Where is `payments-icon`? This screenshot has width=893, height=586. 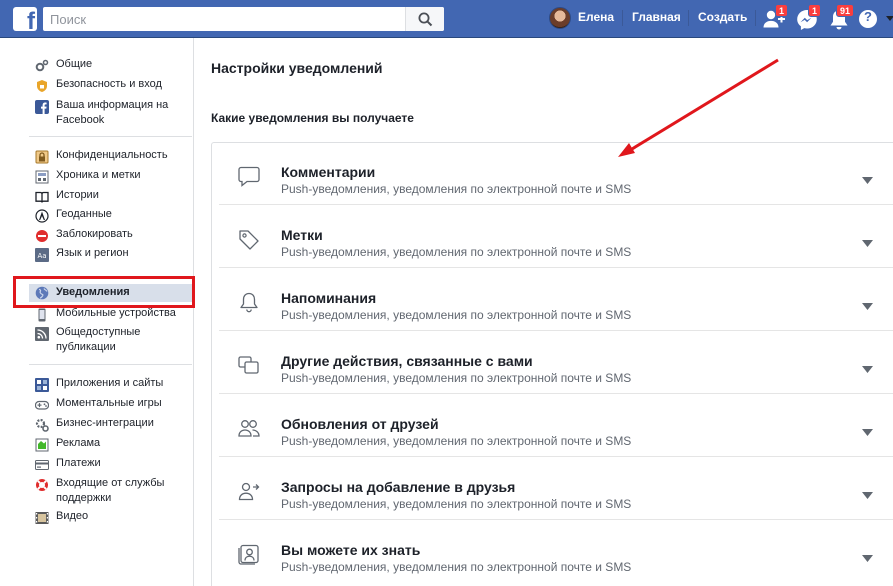 payments-icon is located at coordinates (42, 465).